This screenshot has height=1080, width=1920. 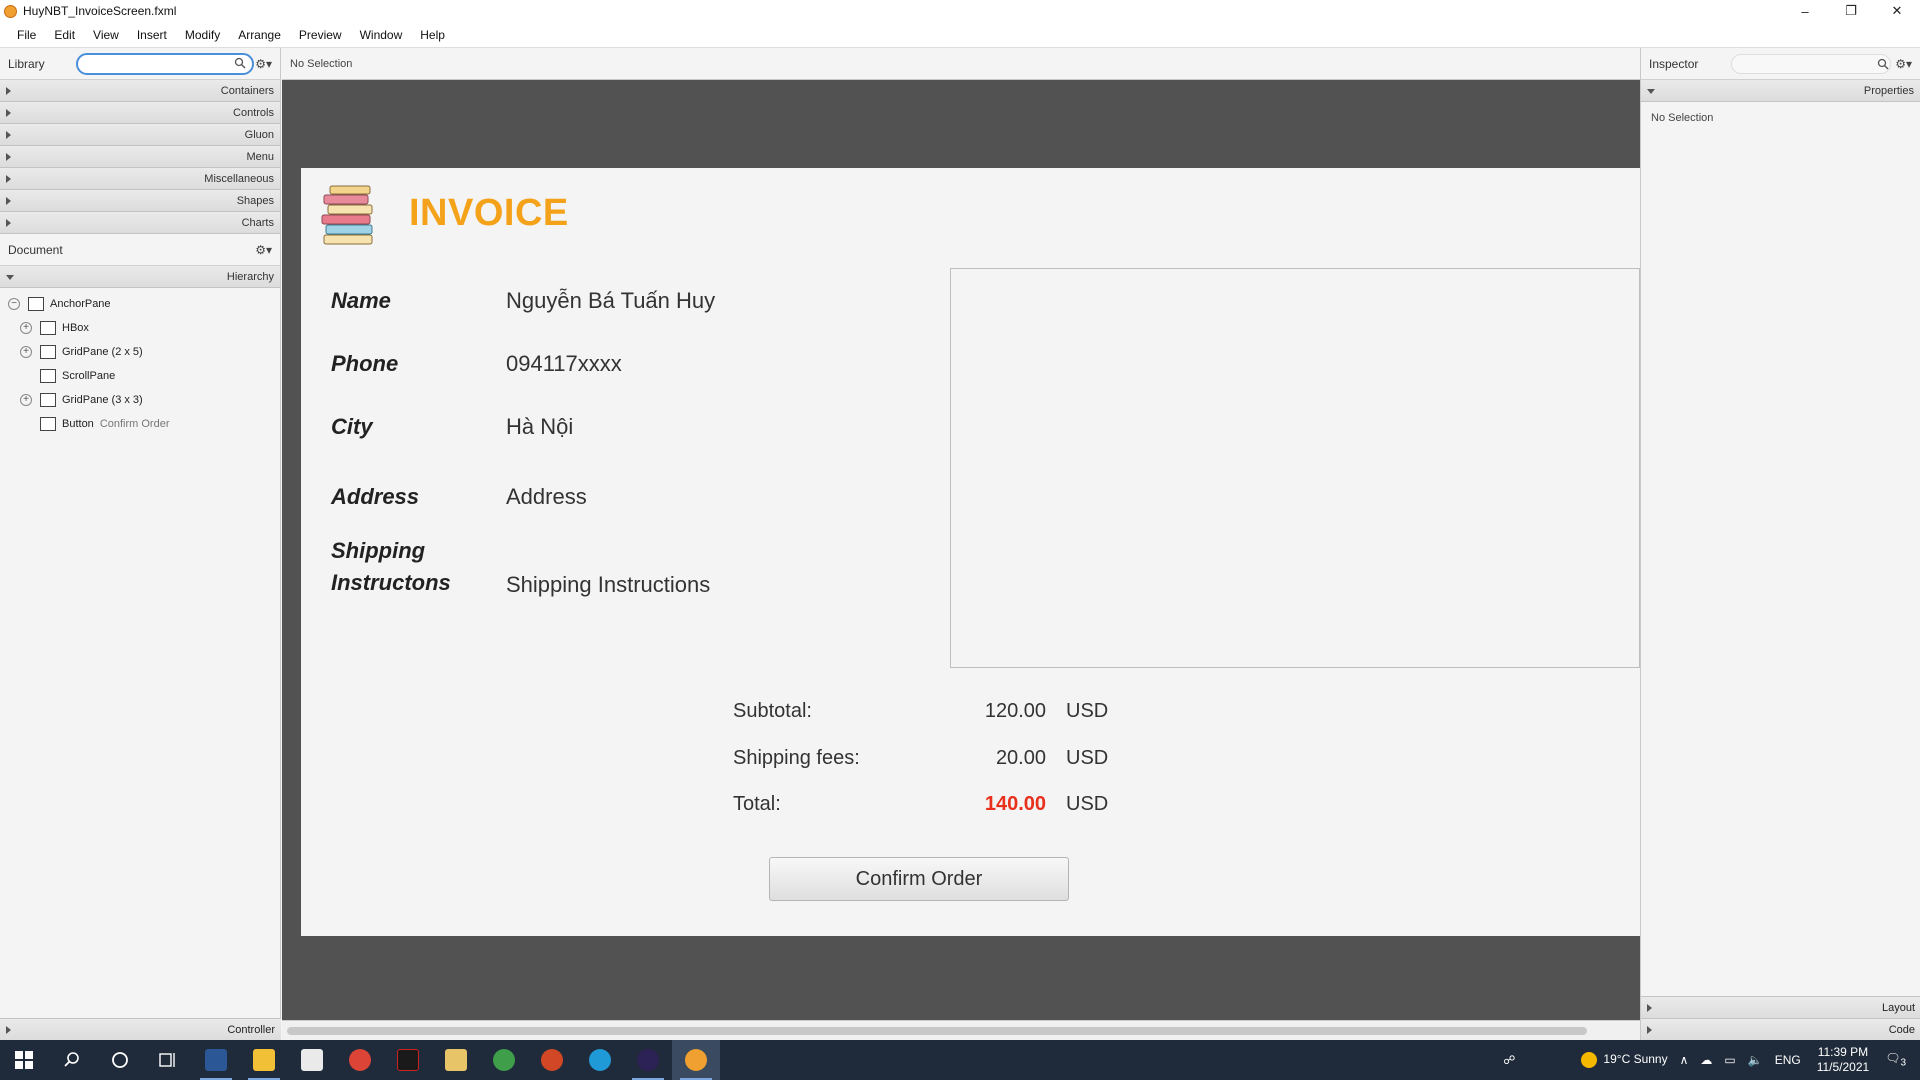 What do you see at coordinates (140, 157) in the screenshot?
I see `library-section-menu: Menu` at bounding box center [140, 157].